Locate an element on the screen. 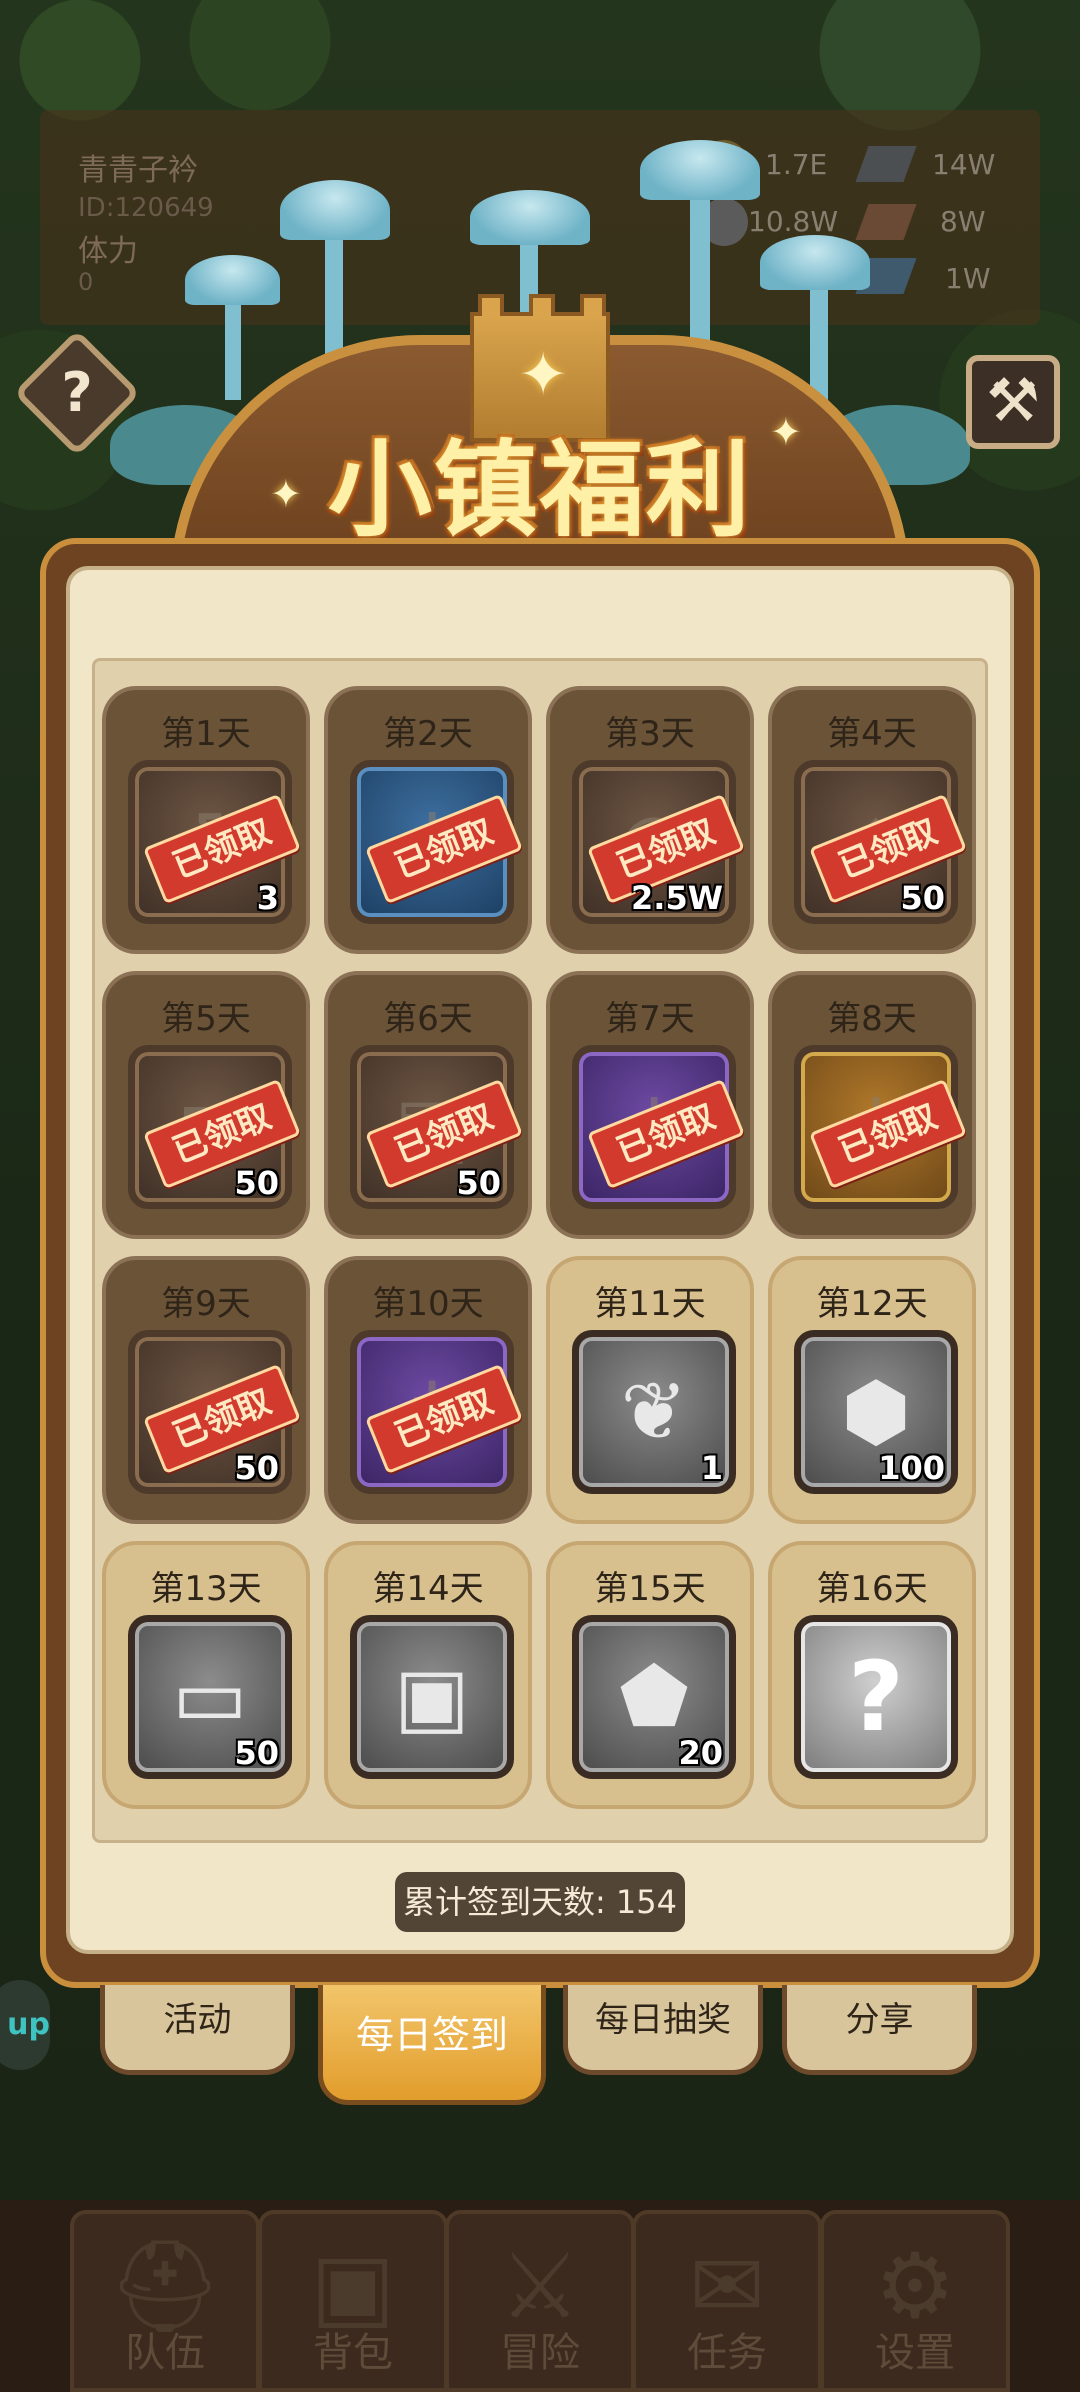 The image size is (1080, 2392). tab-activity: 活动 is located at coordinates (197, 2030).